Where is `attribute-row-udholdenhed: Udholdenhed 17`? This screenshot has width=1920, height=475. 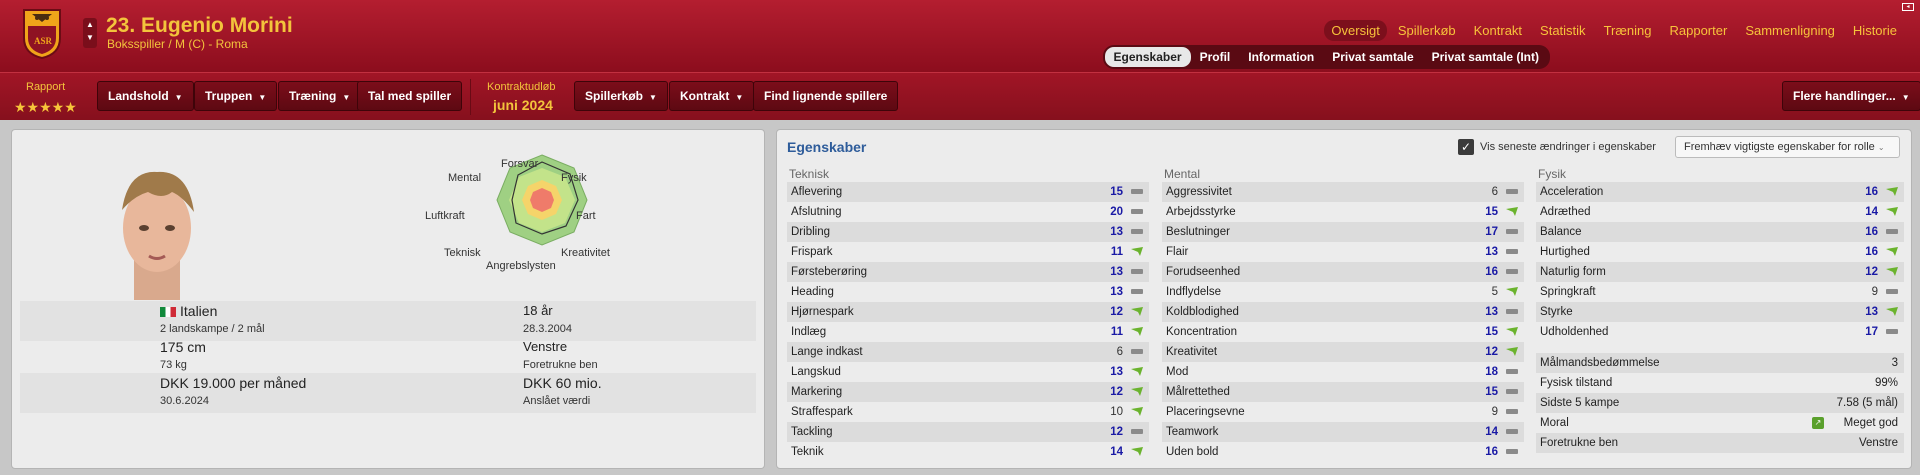
attribute-row-udholdenhed: Udholdenhed 17 is located at coordinates (1720, 332).